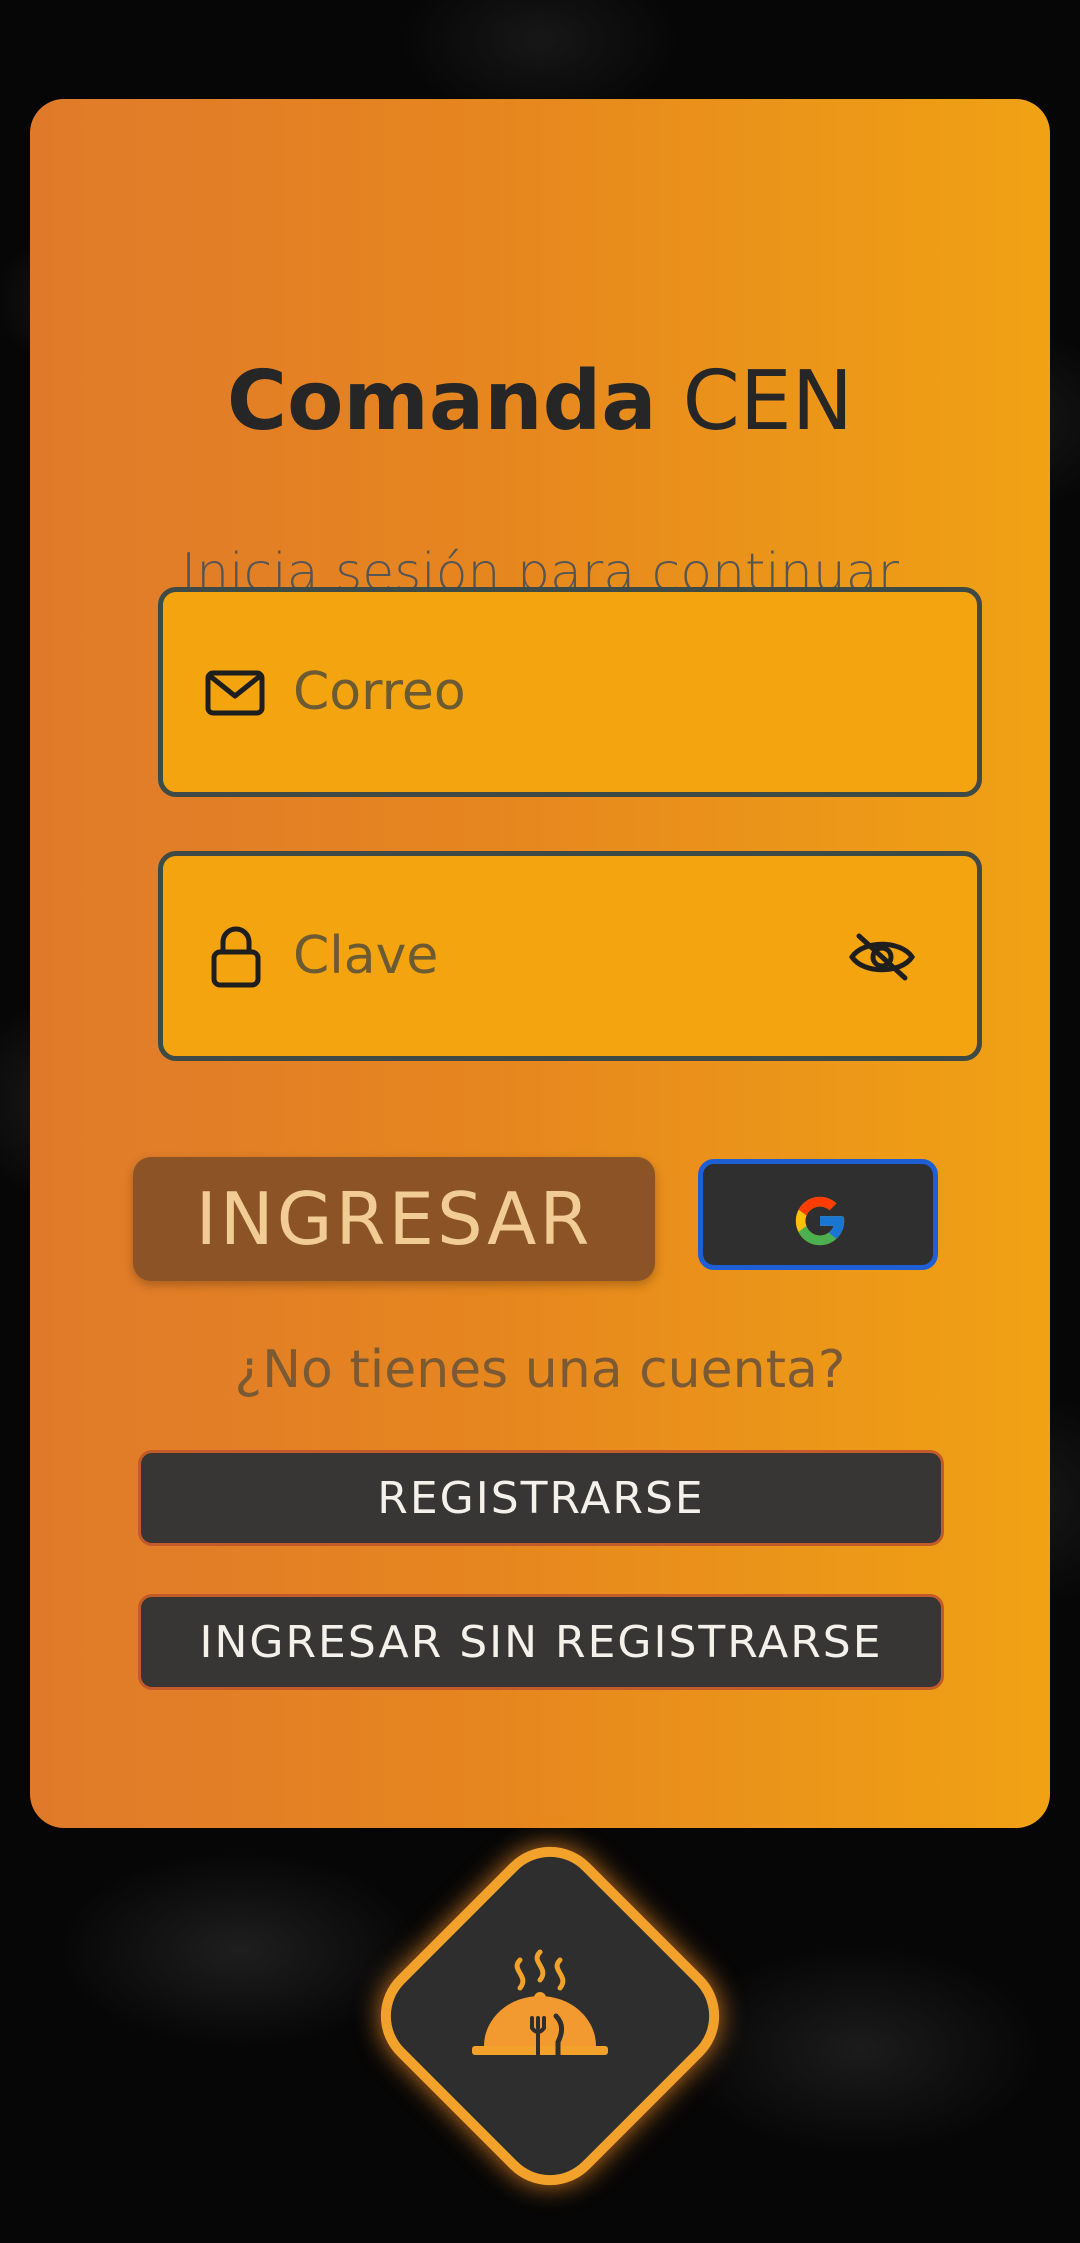  What do you see at coordinates (550, 2016) in the screenshot?
I see `restaurant-logo-icon` at bounding box center [550, 2016].